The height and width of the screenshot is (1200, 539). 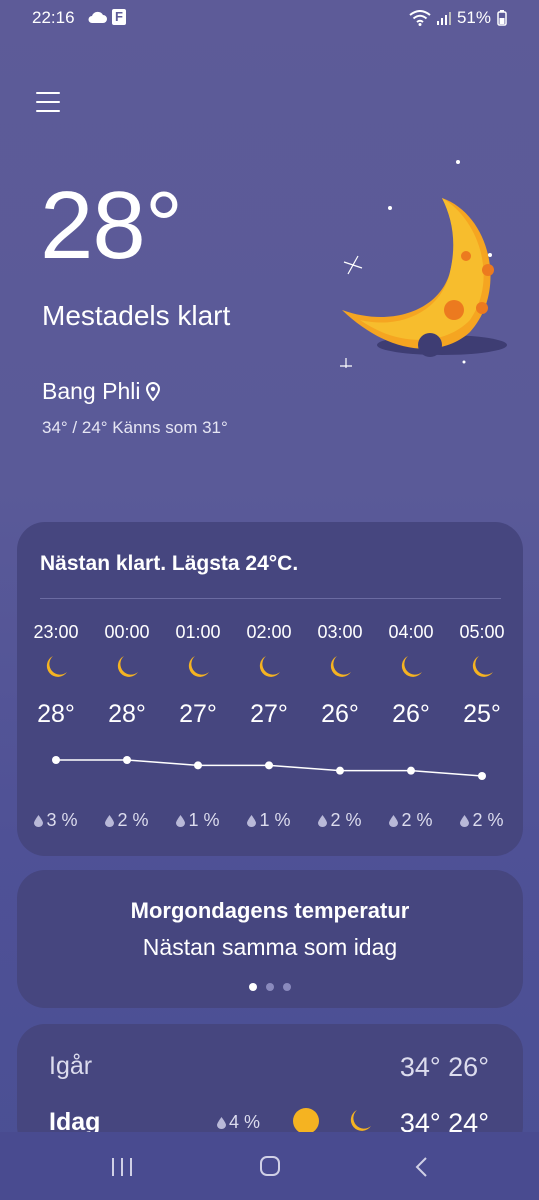 What do you see at coordinates (136, 315) in the screenshot?
I see `current-condition: Mestadels klart` at bounding box center [136, 315].